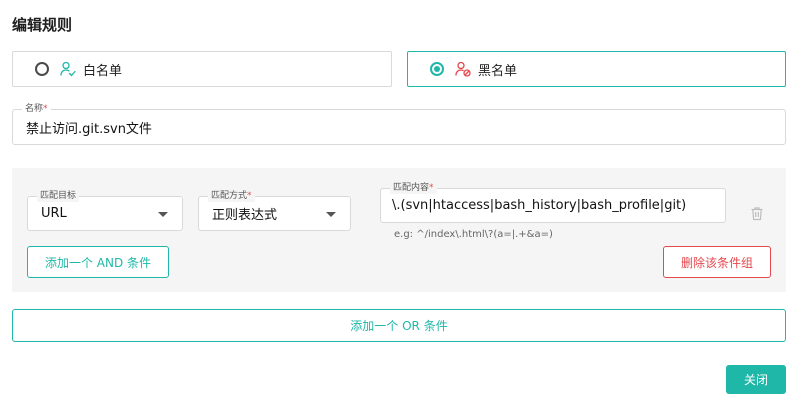 The image size is (800, 405). Describe the element at coordinates (68, 69) in the screenshot. I see `user-check-icon` at that location.